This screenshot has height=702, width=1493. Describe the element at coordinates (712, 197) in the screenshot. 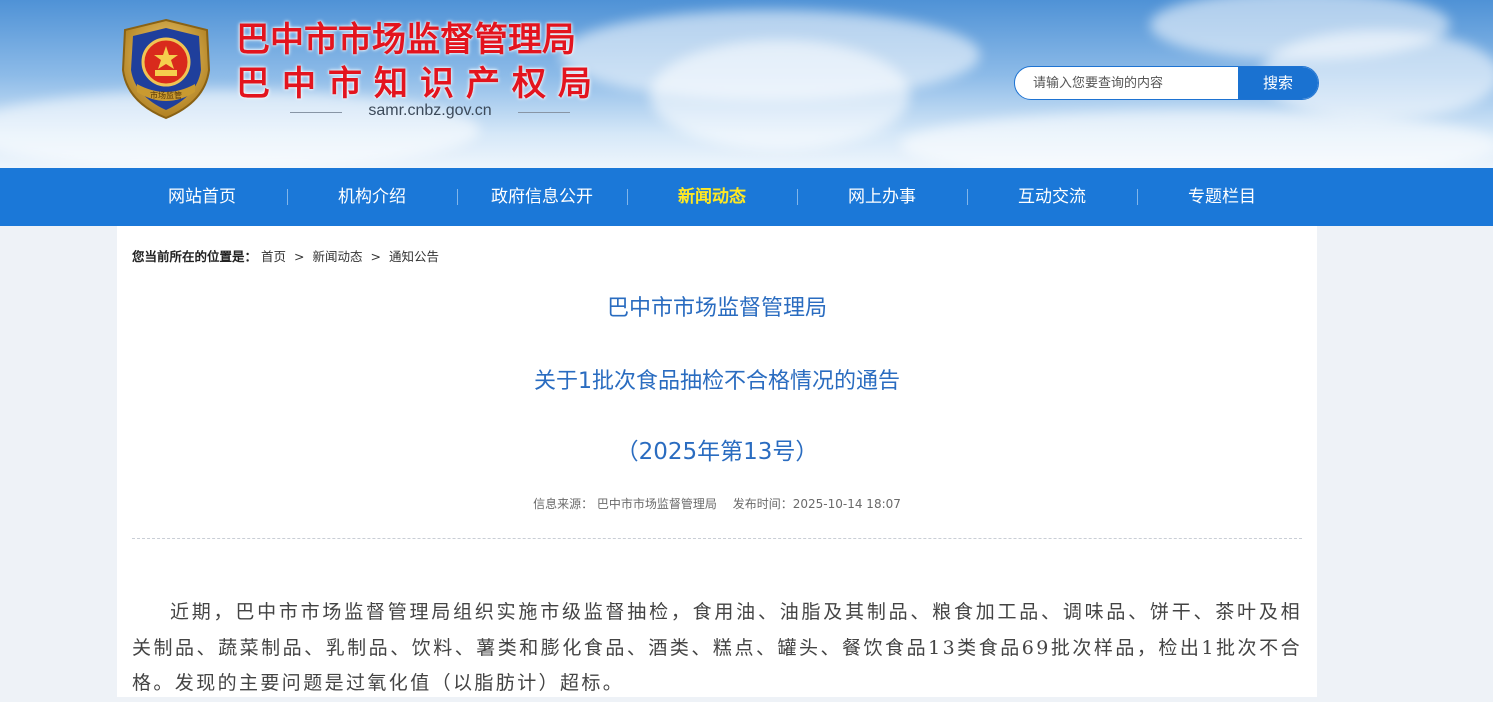

I see `nav-item-news: 新闻动态` at that location.